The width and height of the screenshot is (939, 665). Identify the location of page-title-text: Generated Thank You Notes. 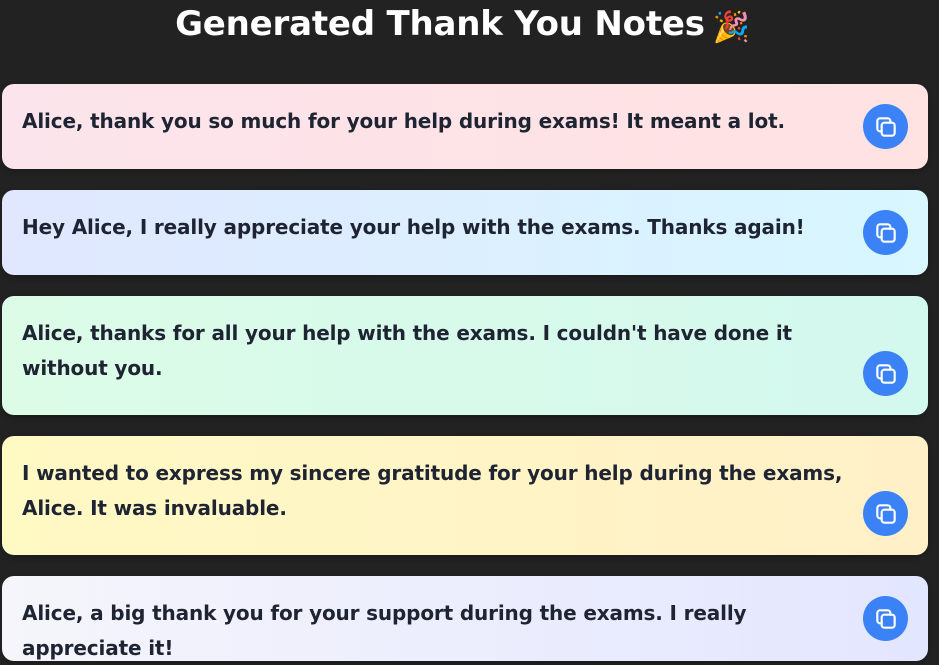
(440, 24).